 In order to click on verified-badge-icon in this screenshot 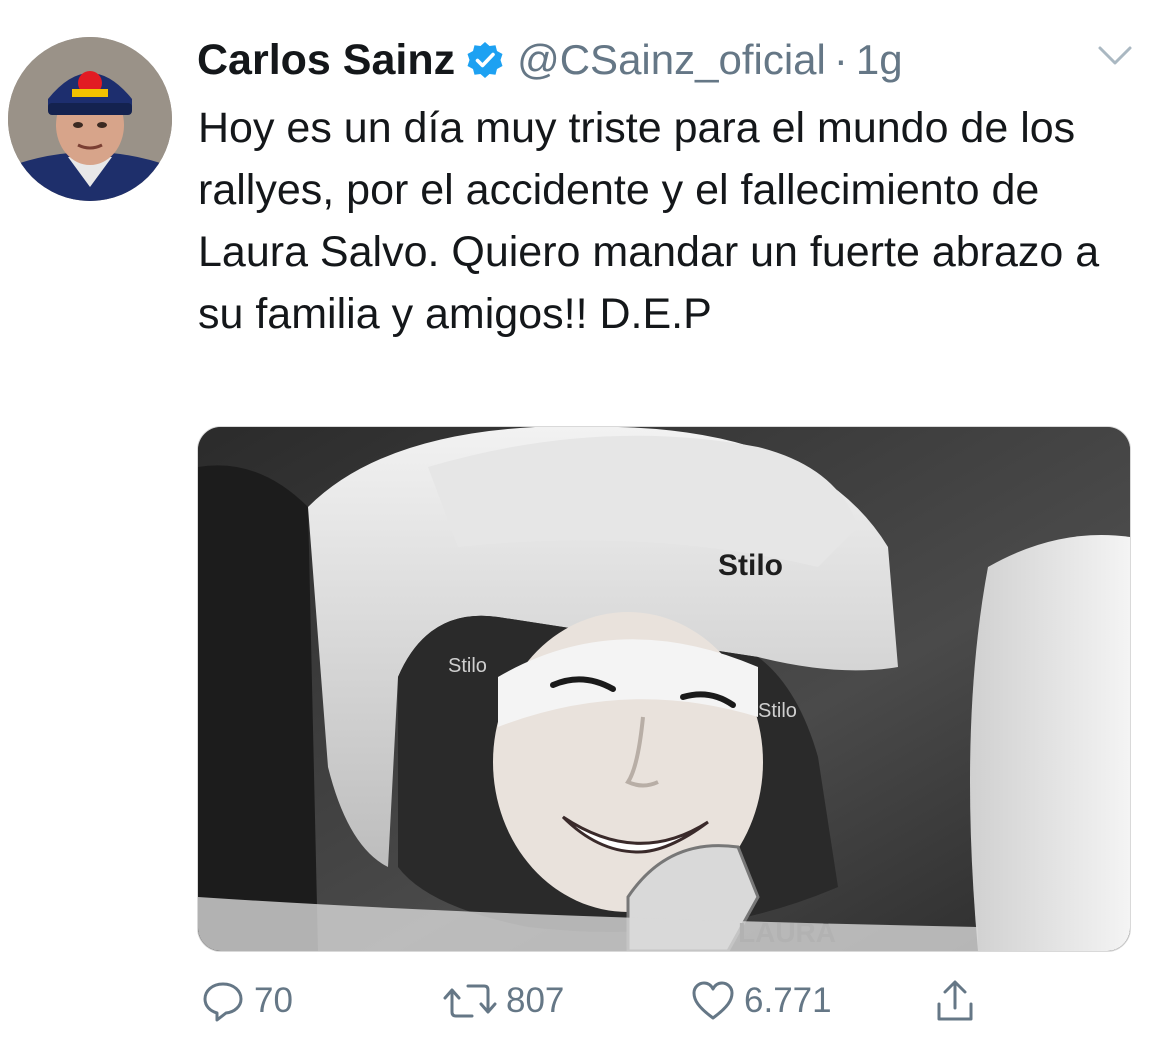, I will do `click(485, 60)`.